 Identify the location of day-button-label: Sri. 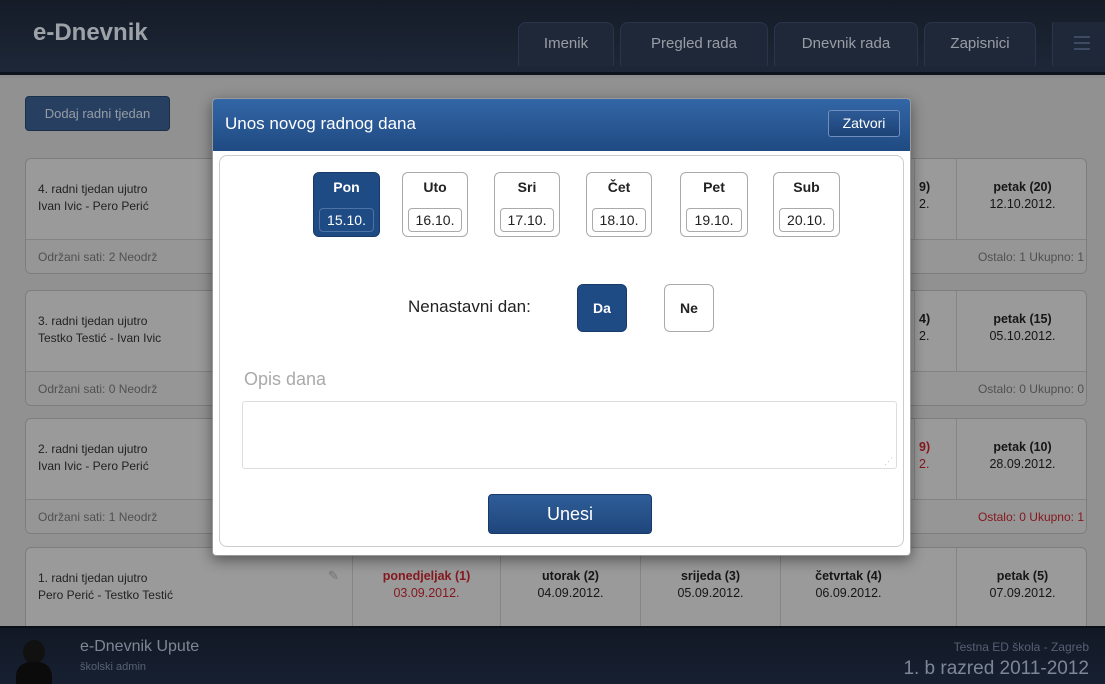
(527, 187).